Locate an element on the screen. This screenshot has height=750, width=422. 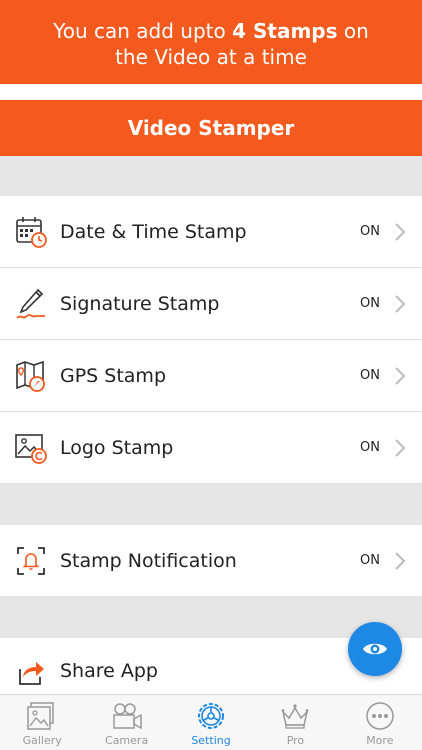
promo-highlight: 4 Stamps is located at coordinates (285, 31).